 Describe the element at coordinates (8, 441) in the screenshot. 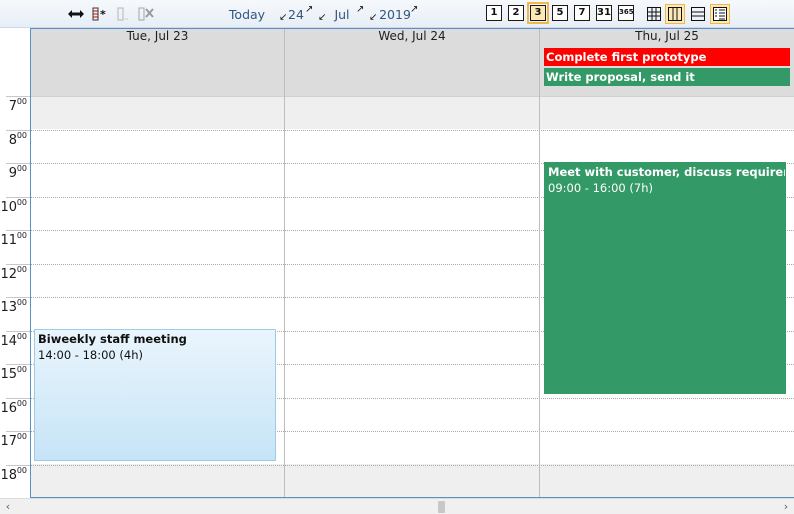

I see `hour-number: 17` at that location.